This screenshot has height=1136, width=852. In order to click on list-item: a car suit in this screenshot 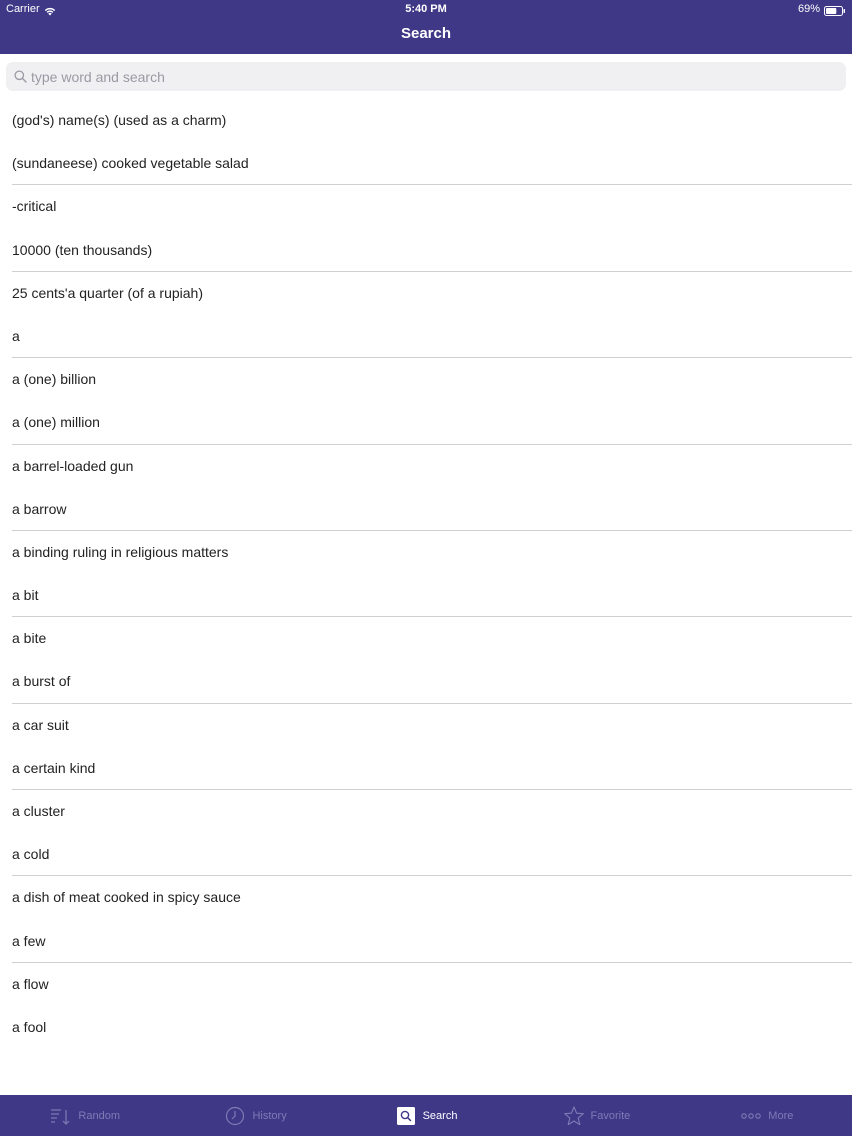, I will do `click(426, 725)`.